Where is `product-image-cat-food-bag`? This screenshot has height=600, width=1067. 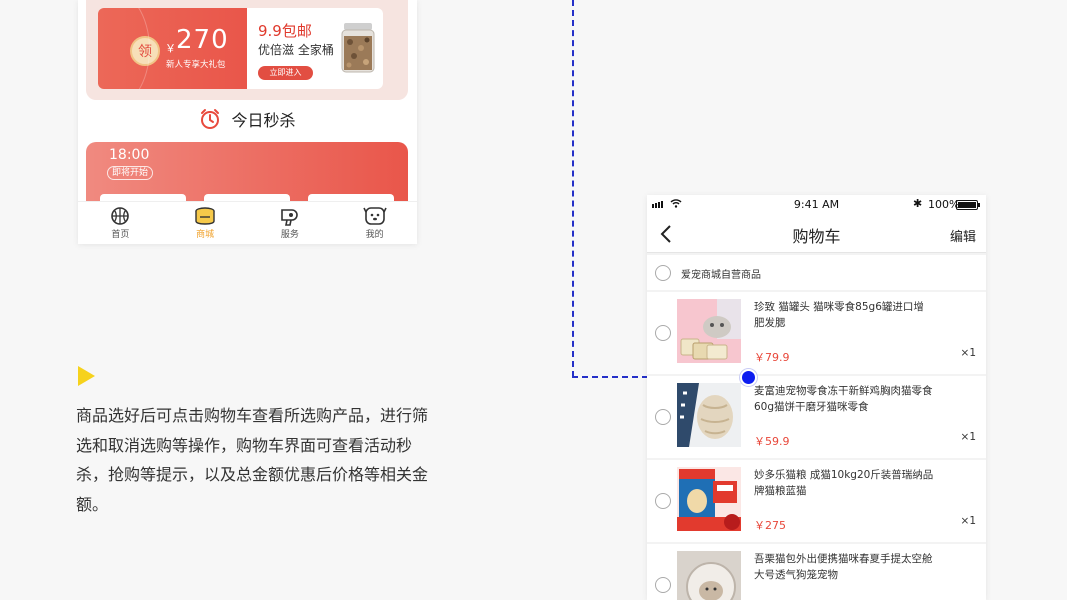 product-image-cat-food-bag is located at coordinates (709, 499).